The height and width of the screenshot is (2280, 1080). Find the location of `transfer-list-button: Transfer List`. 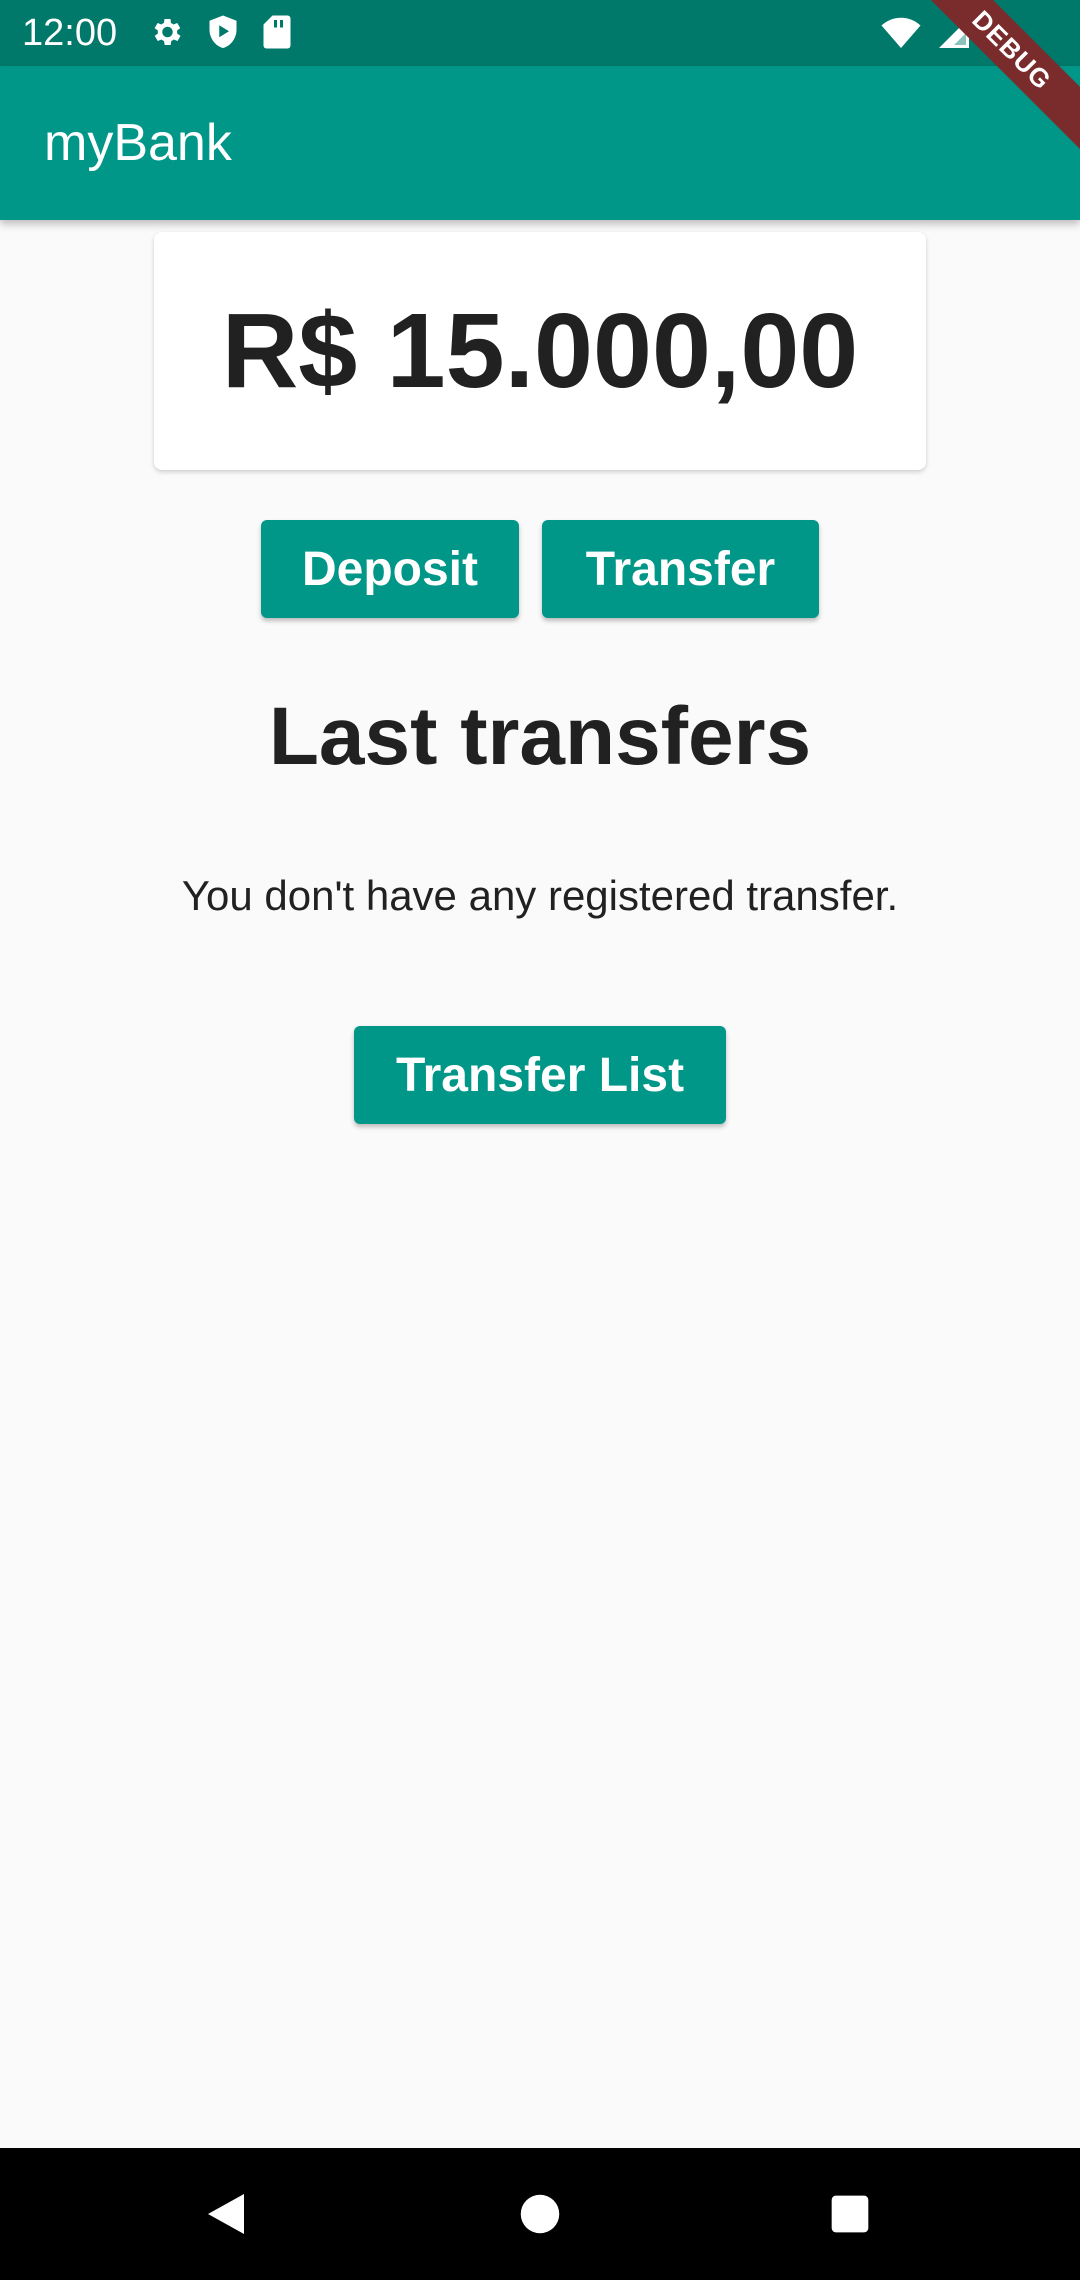

transfer-list-button: Transfer List is located at coordinates (540, 1075).